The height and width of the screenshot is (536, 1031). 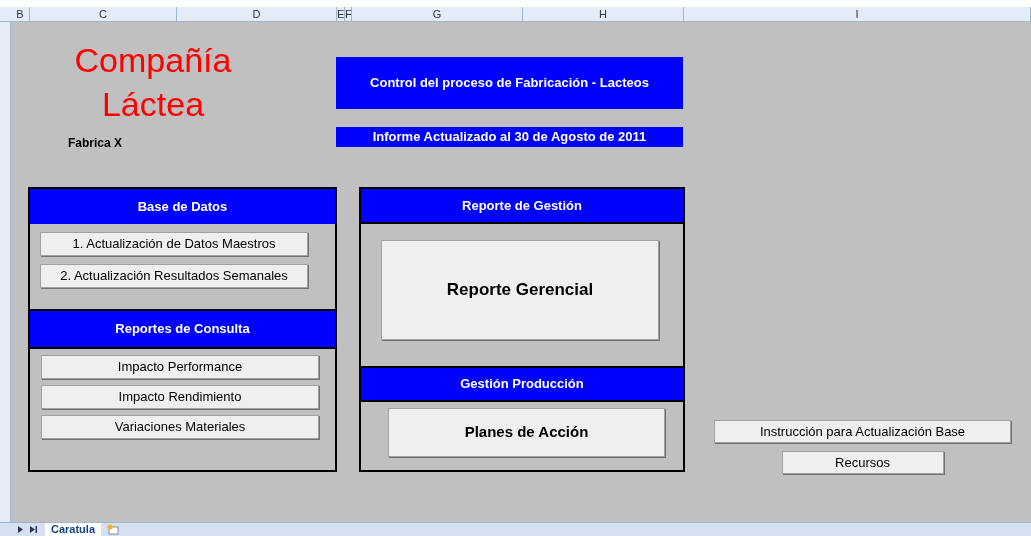 What do you see at coordinates (21, 529) in the screenshot?
I see `next-sheet-icon` at bounding box center [21, 529].